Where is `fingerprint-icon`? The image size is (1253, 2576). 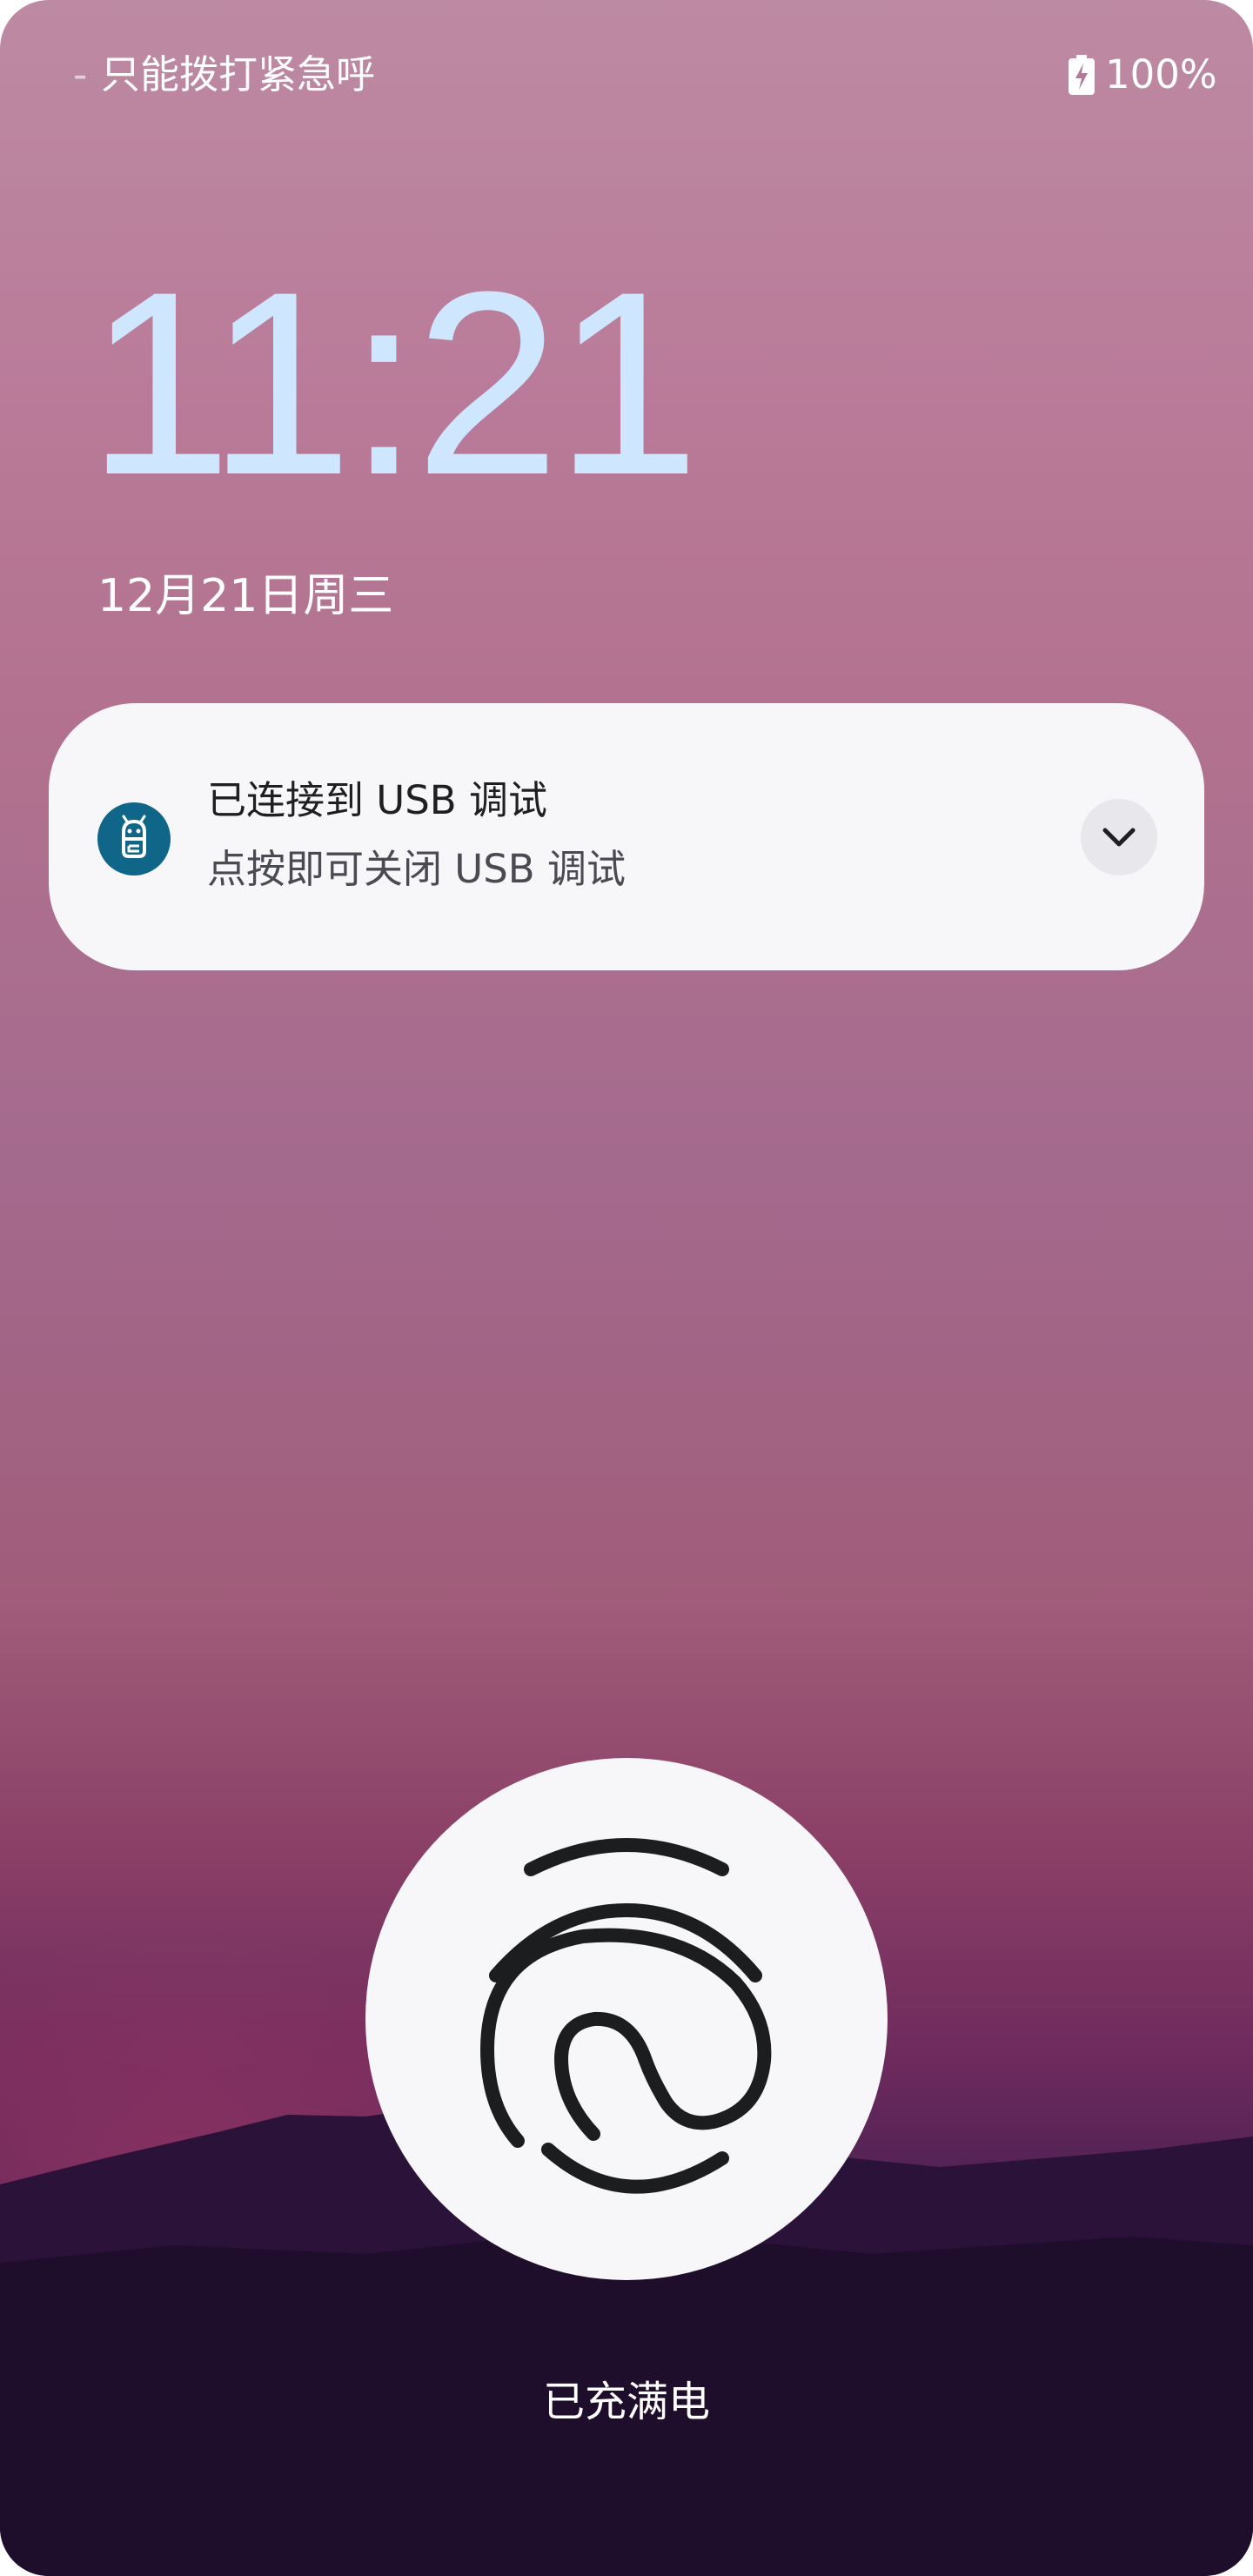 fingerprint-icon is located at coordinates (625, 2016).